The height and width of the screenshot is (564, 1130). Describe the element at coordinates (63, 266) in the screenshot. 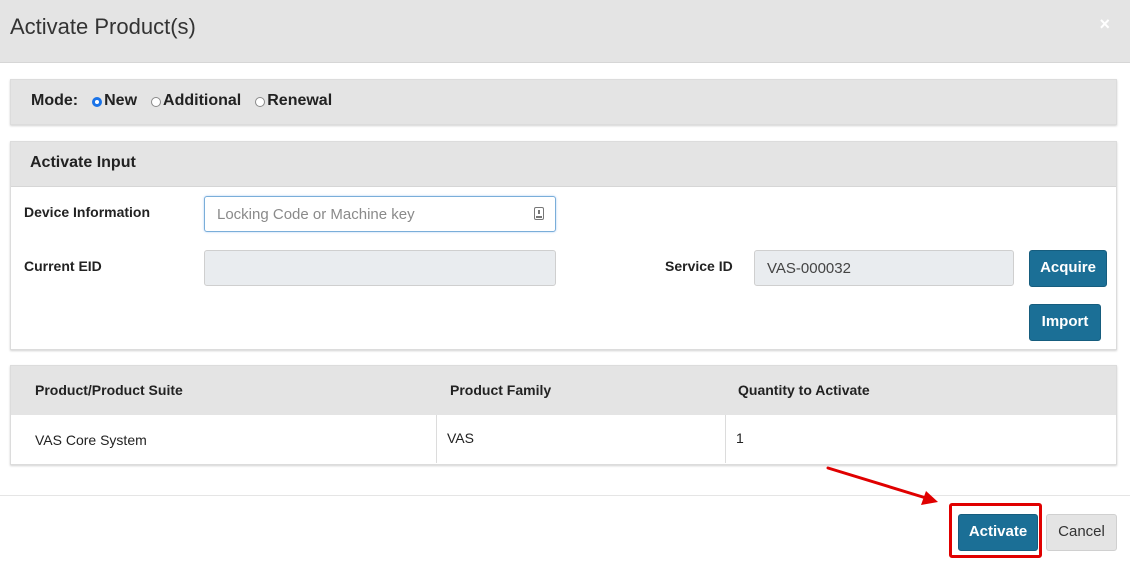

I see `current-eid-label: Current EID` at that location.